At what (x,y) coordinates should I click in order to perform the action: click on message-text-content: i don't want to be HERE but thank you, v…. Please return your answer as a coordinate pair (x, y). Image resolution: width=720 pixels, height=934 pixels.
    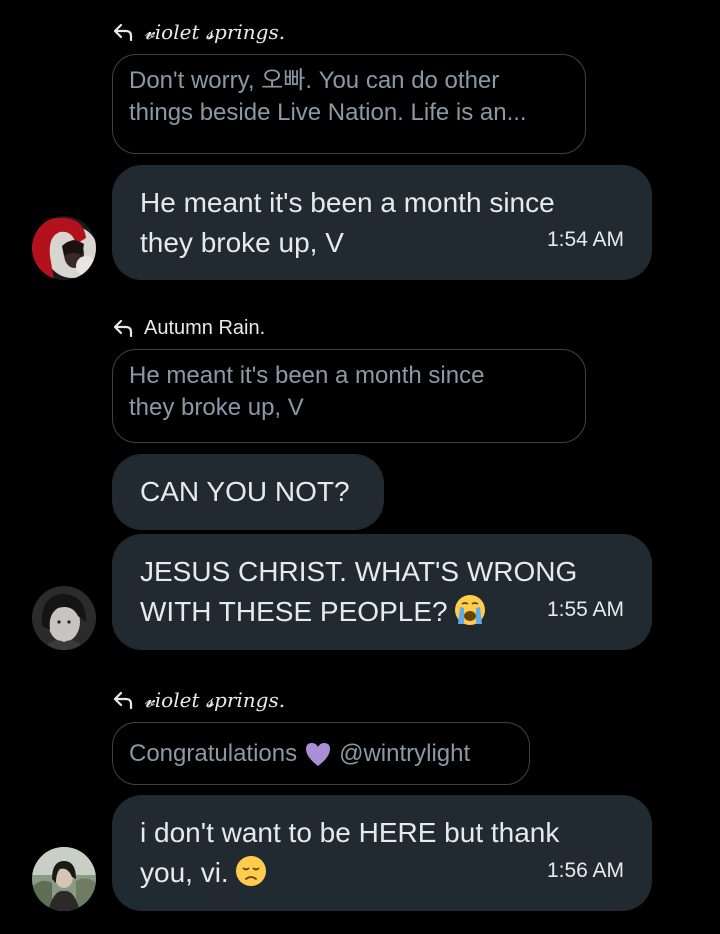
    Looking at the image, I should click on (350, 852).